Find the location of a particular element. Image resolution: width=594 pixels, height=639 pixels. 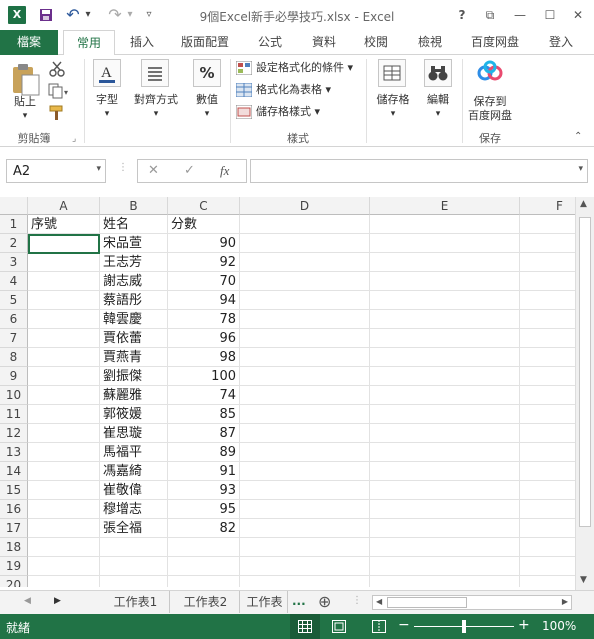

row-header: 10 is located at coordinates (14, 395).